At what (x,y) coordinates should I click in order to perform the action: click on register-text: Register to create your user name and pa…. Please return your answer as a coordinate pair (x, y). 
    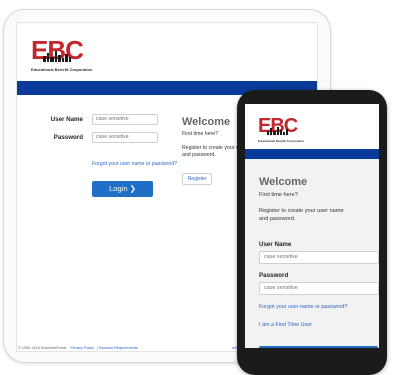
    Looking at the image, I should click on (301, 215).